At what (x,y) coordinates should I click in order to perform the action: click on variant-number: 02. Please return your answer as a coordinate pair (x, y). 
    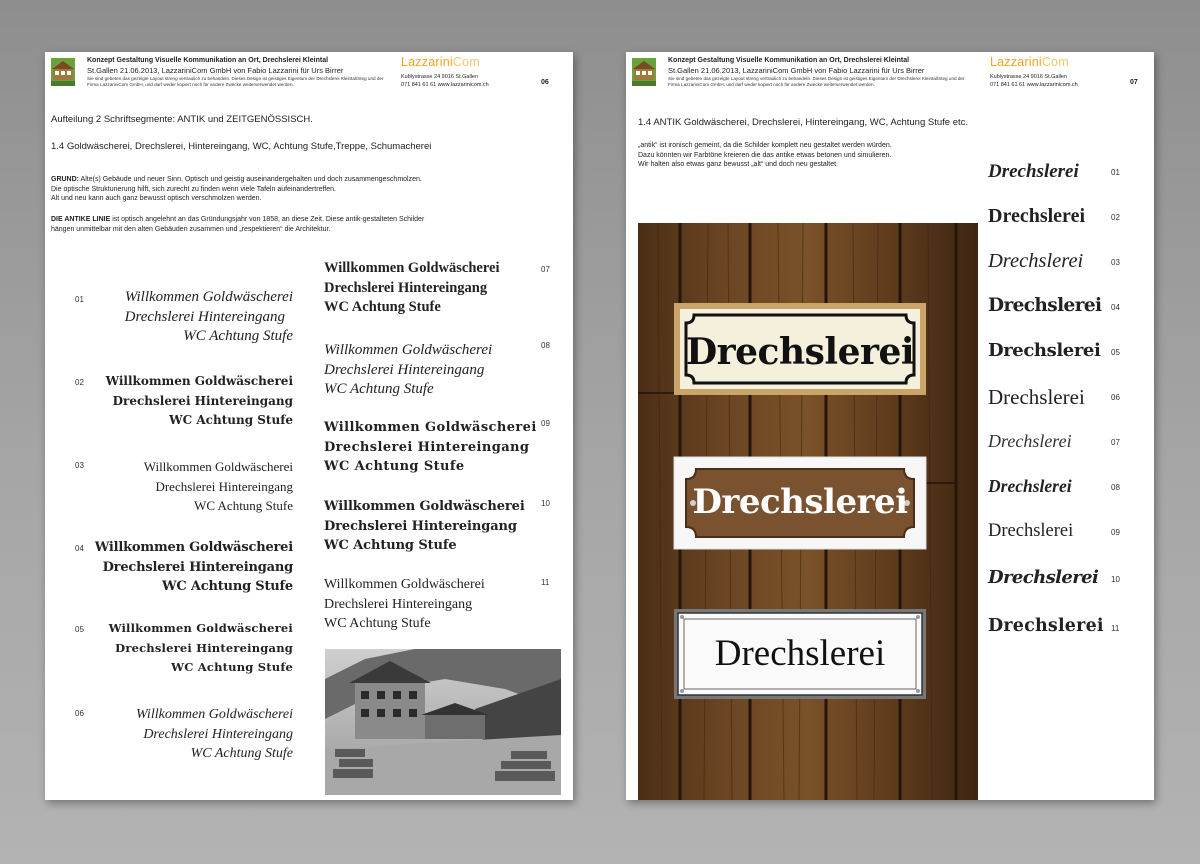
    Looking at the image, I should click on (1115, 217).